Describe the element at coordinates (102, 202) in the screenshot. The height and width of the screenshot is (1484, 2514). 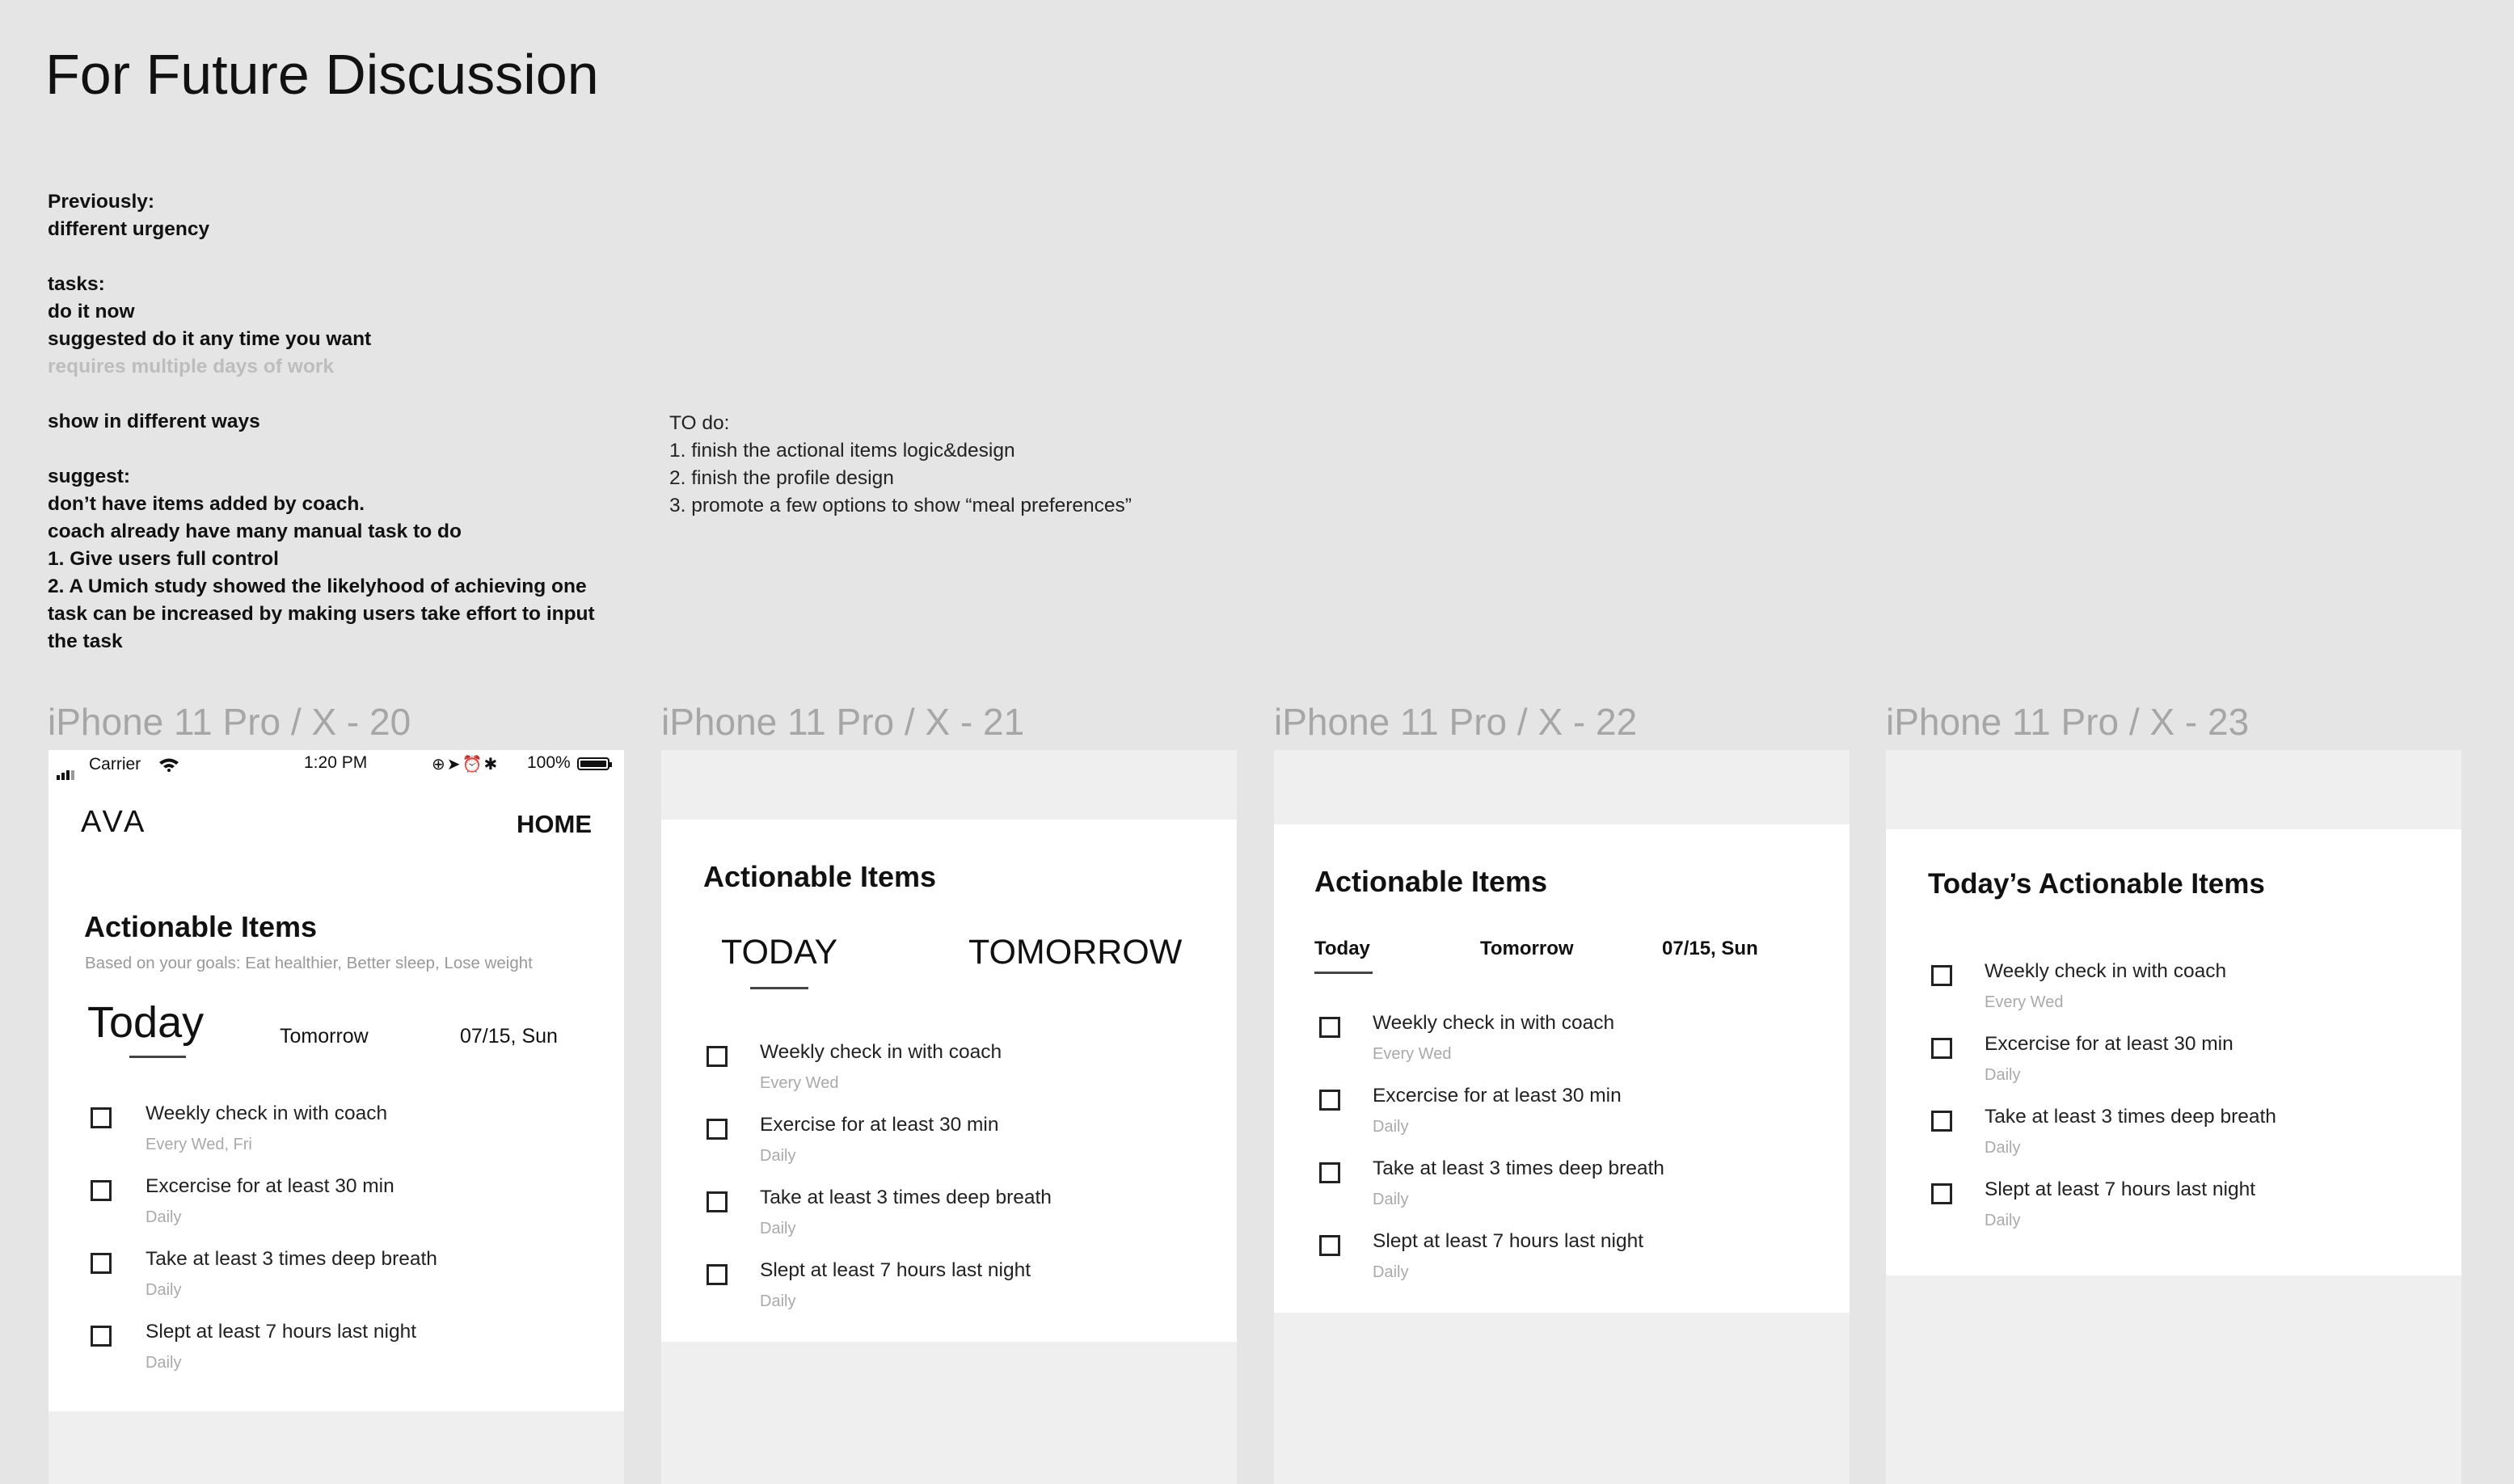
I see `note-line: Previously:` at that location.